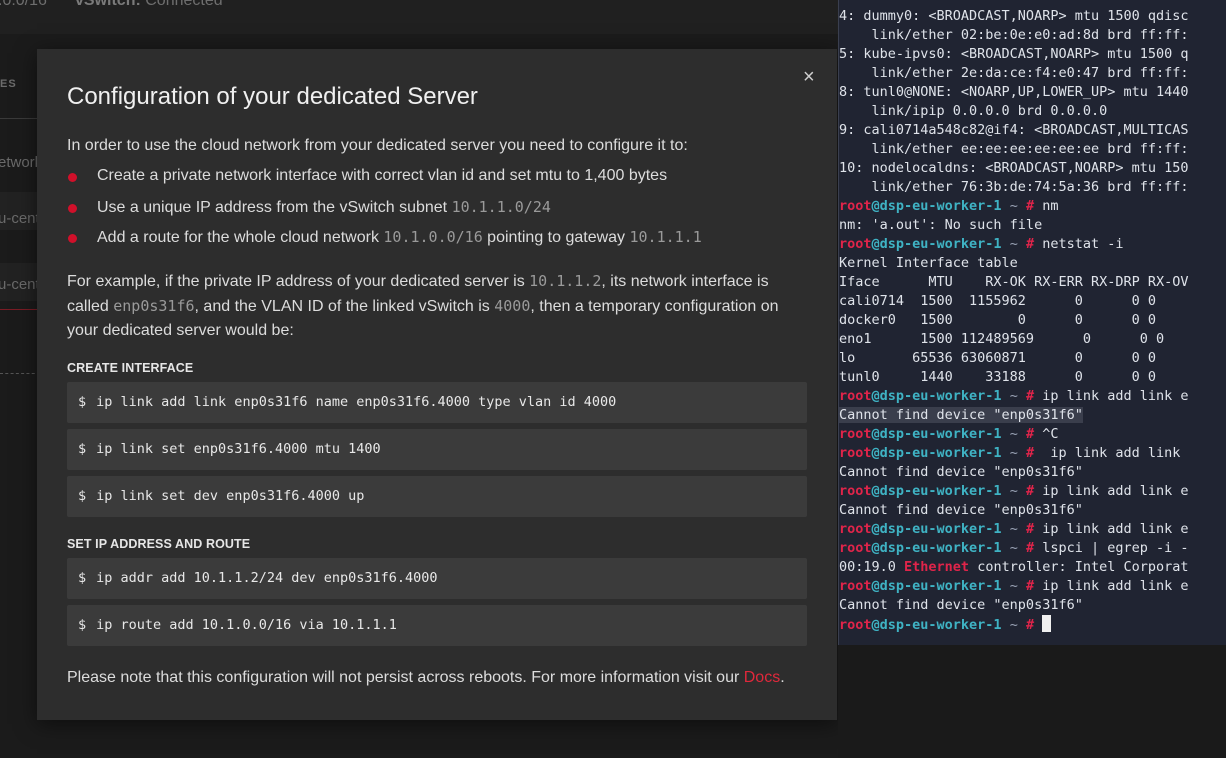 The height and width of the screenshot is (758, 1226). What do you see at coordinates (948, 206) in the screenshot?
I see `terminal-prompt-line: root@dsp-eu-worker-1 ~ # nm` at bounding box center [948, 206].